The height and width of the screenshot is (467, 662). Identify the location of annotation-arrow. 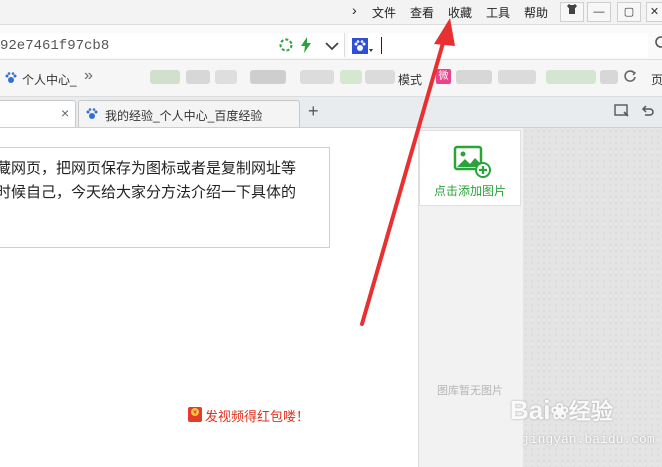
(407, 172).